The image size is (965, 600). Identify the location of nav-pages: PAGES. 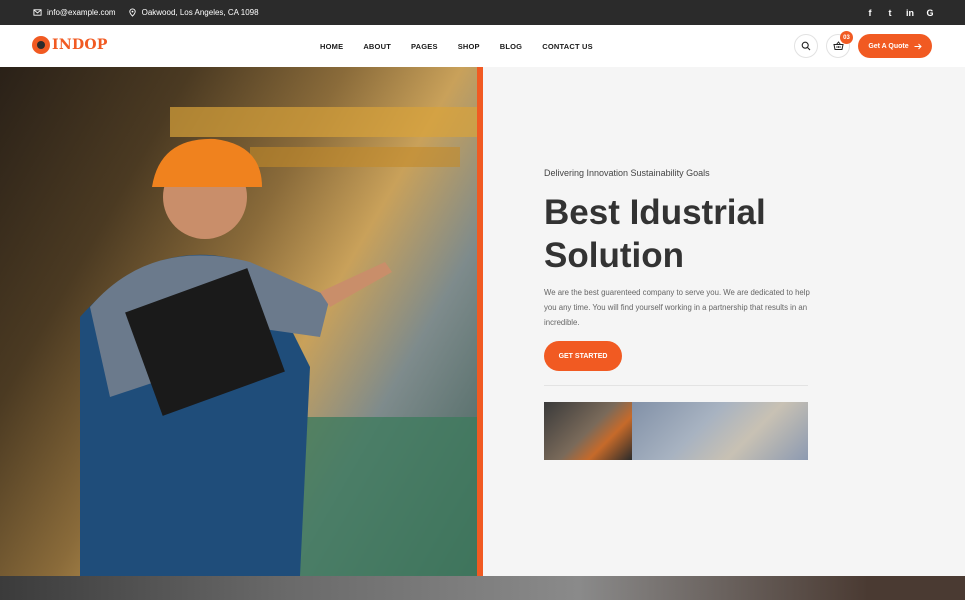
(424, 46).